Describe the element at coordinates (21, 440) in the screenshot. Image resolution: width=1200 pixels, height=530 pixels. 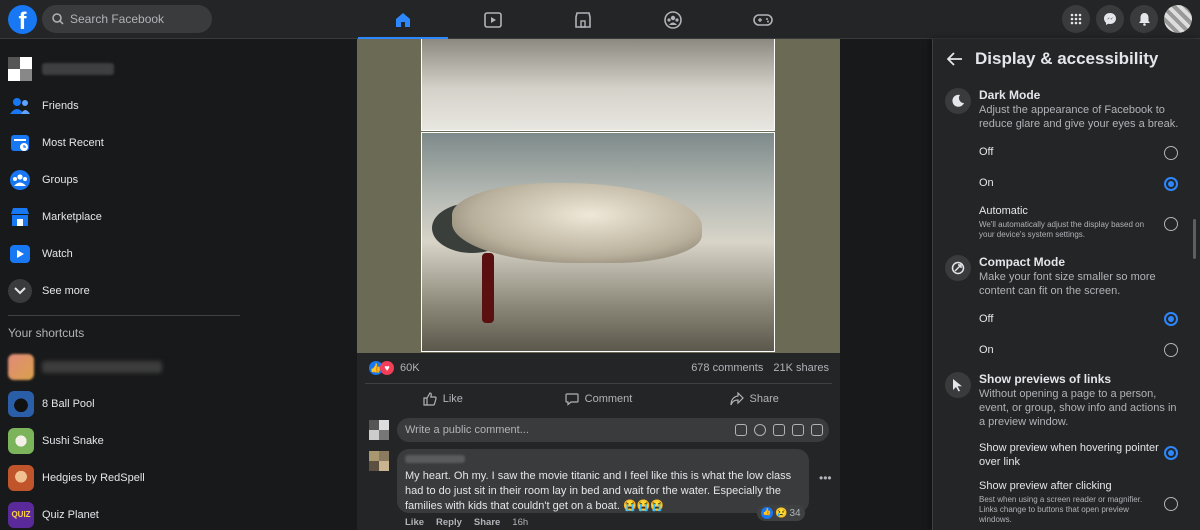
I see `sushi-snake-icon` at that location.